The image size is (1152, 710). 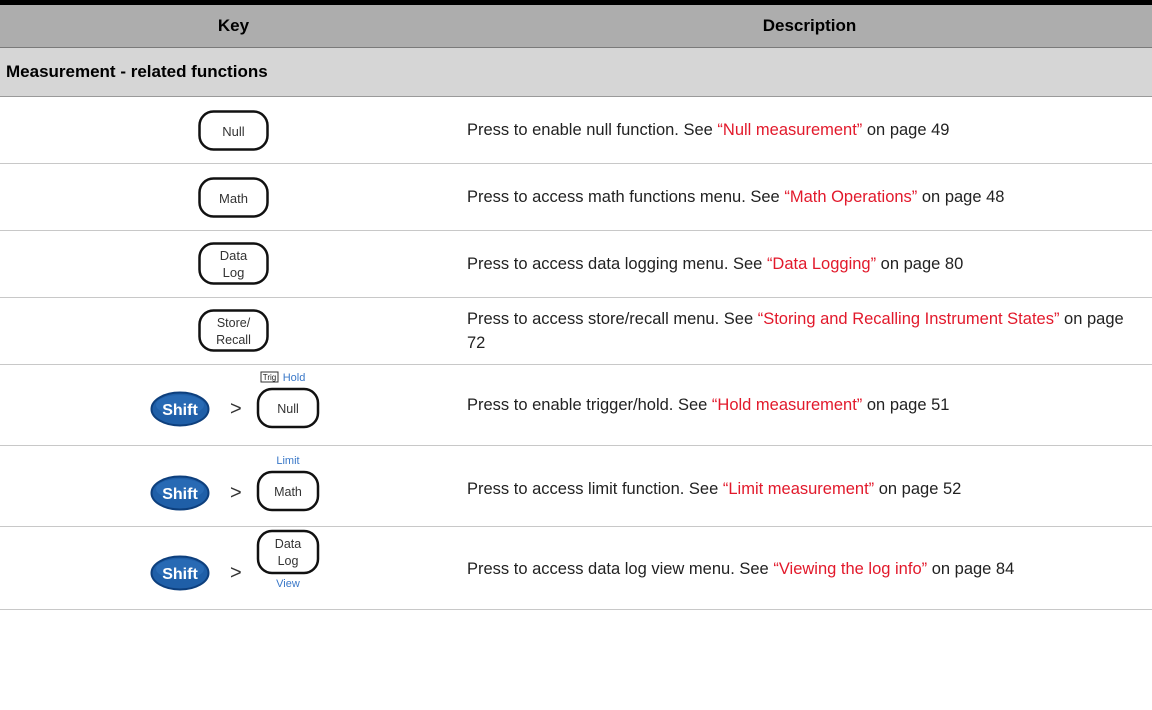 I want to click on cross-reference-link: “Limit measurement”, so click(x=798, y=489).